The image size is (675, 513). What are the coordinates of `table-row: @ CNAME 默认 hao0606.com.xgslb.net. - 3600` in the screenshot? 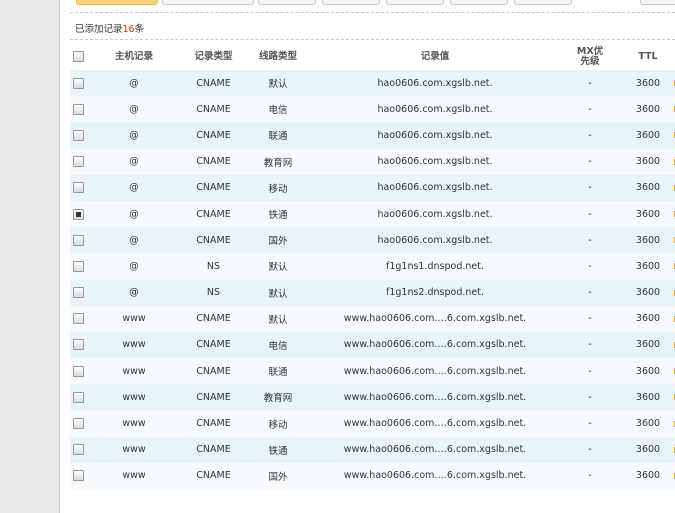 It's located at (372, 83).